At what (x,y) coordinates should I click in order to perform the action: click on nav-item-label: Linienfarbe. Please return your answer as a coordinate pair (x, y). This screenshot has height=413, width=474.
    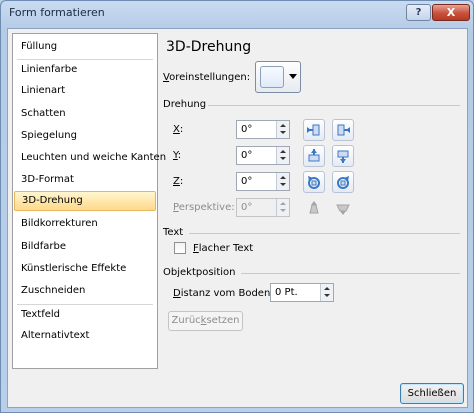
    Looking at the image, I should click on (49, 69).